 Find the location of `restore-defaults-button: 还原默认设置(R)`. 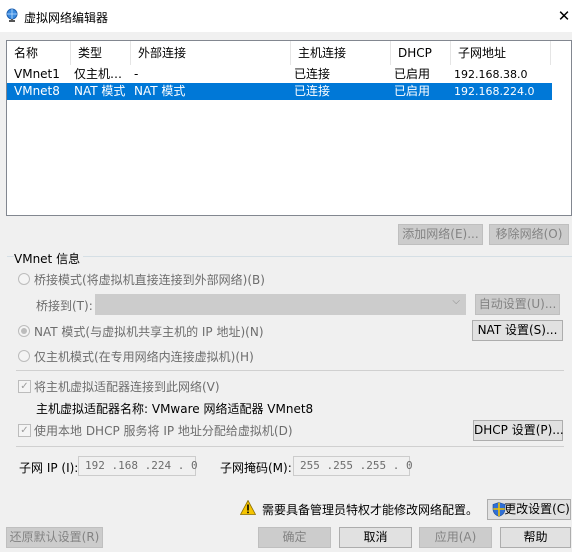

restore-defaults-button: 还原默认设置(R) is located at coordinates (54, 537).